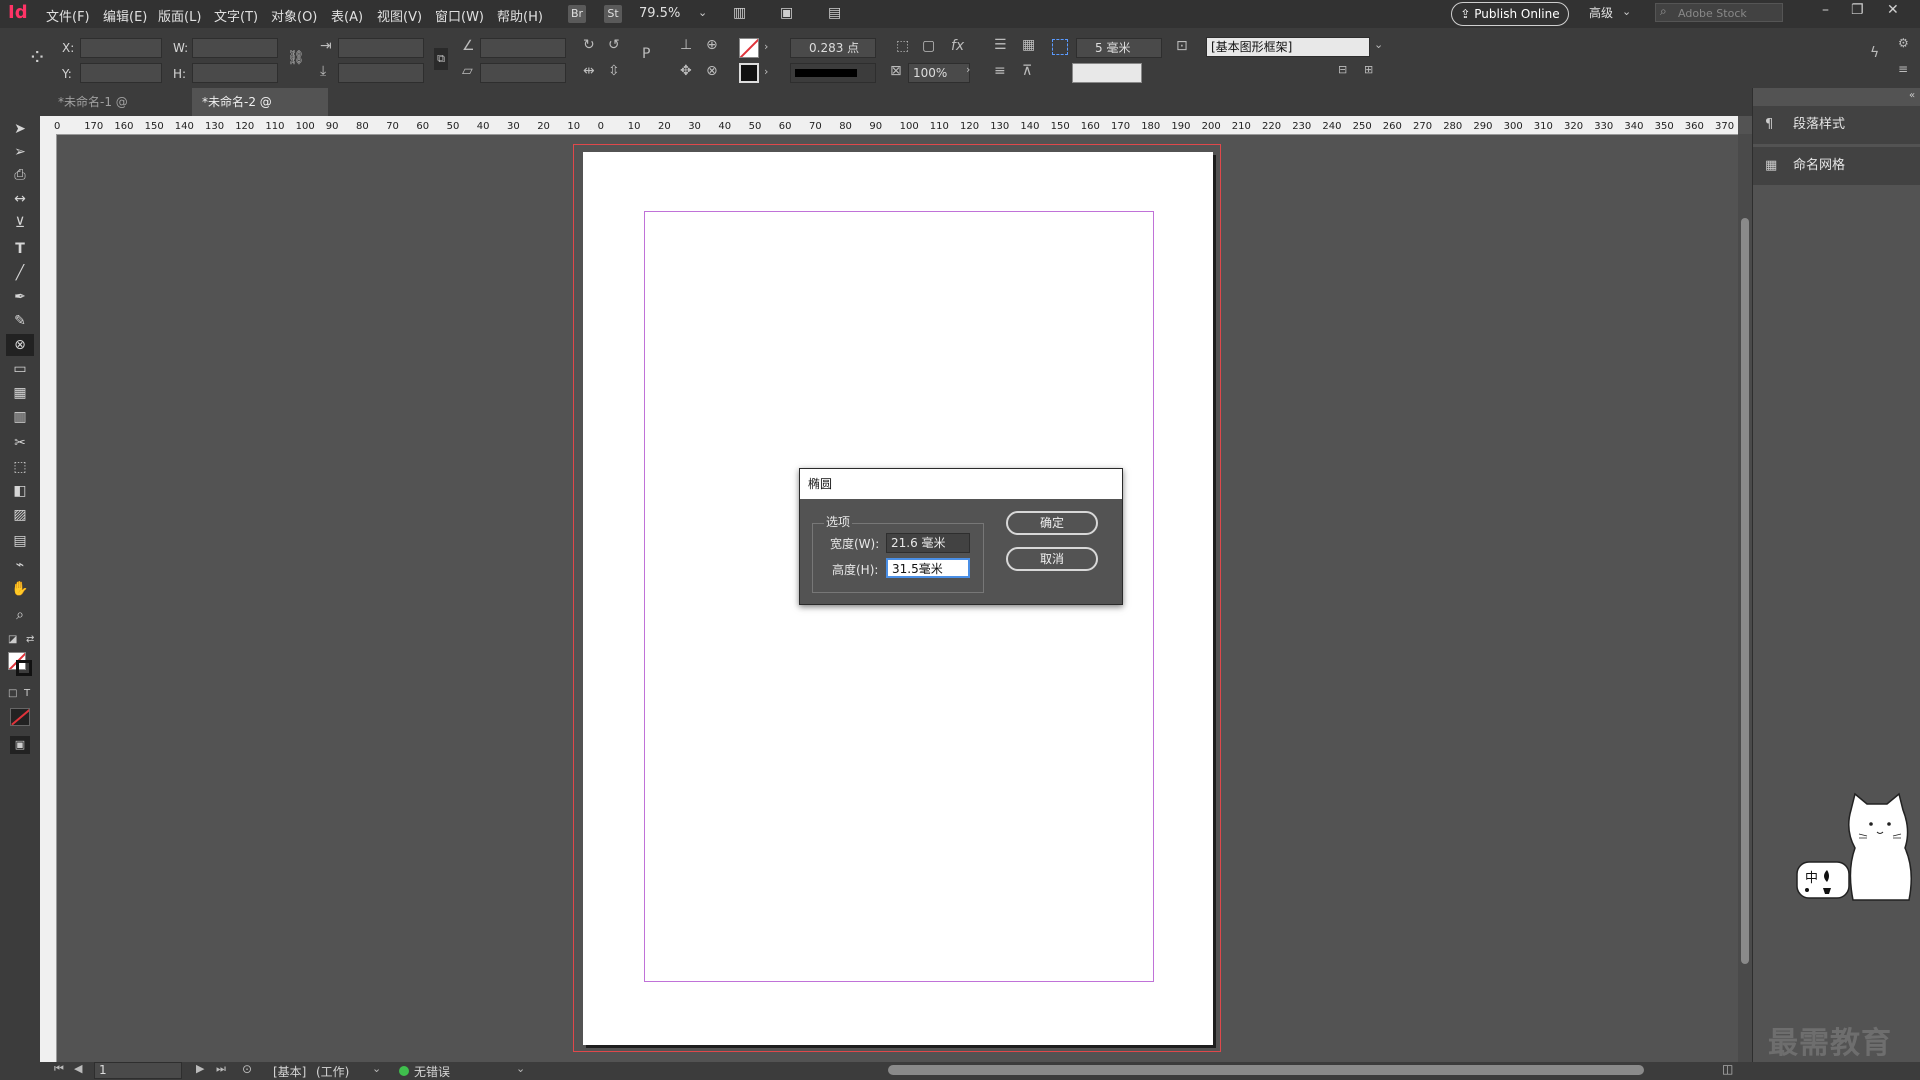 This screenshot has height=1080, width=1920. What do you see at coordinates (20, 541) in the screenshot?
I see `note-tool-icon: ▤` at bounding box center [20, 541].